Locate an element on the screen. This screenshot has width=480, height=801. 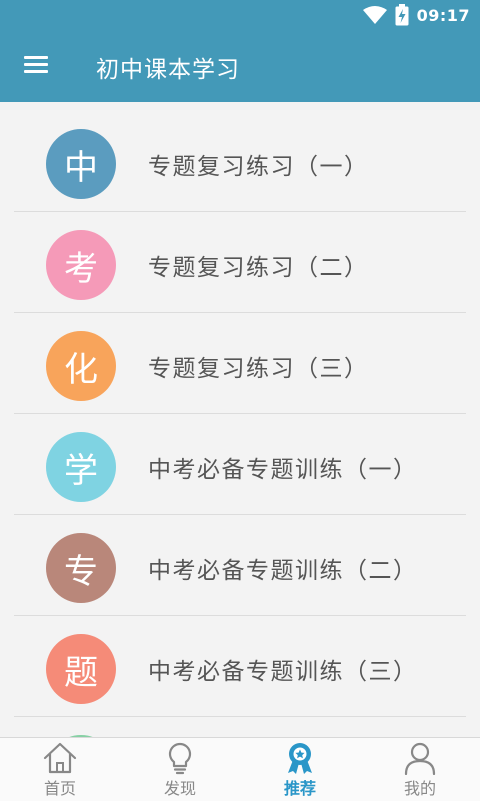
item-badge: 中 is located at coordinates (81, 164).